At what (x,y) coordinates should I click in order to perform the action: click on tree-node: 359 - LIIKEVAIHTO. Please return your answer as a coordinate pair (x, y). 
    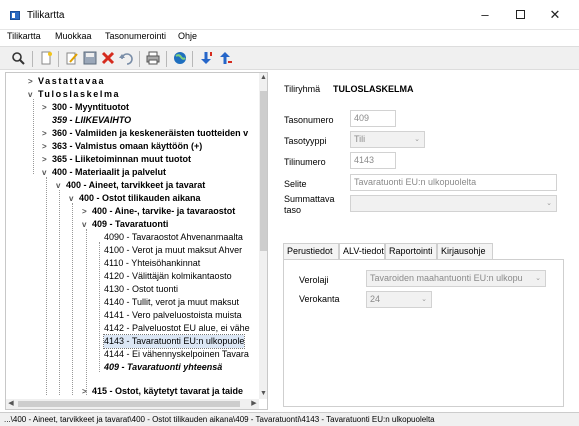
    Looking at the image, I should click on (86, 120).